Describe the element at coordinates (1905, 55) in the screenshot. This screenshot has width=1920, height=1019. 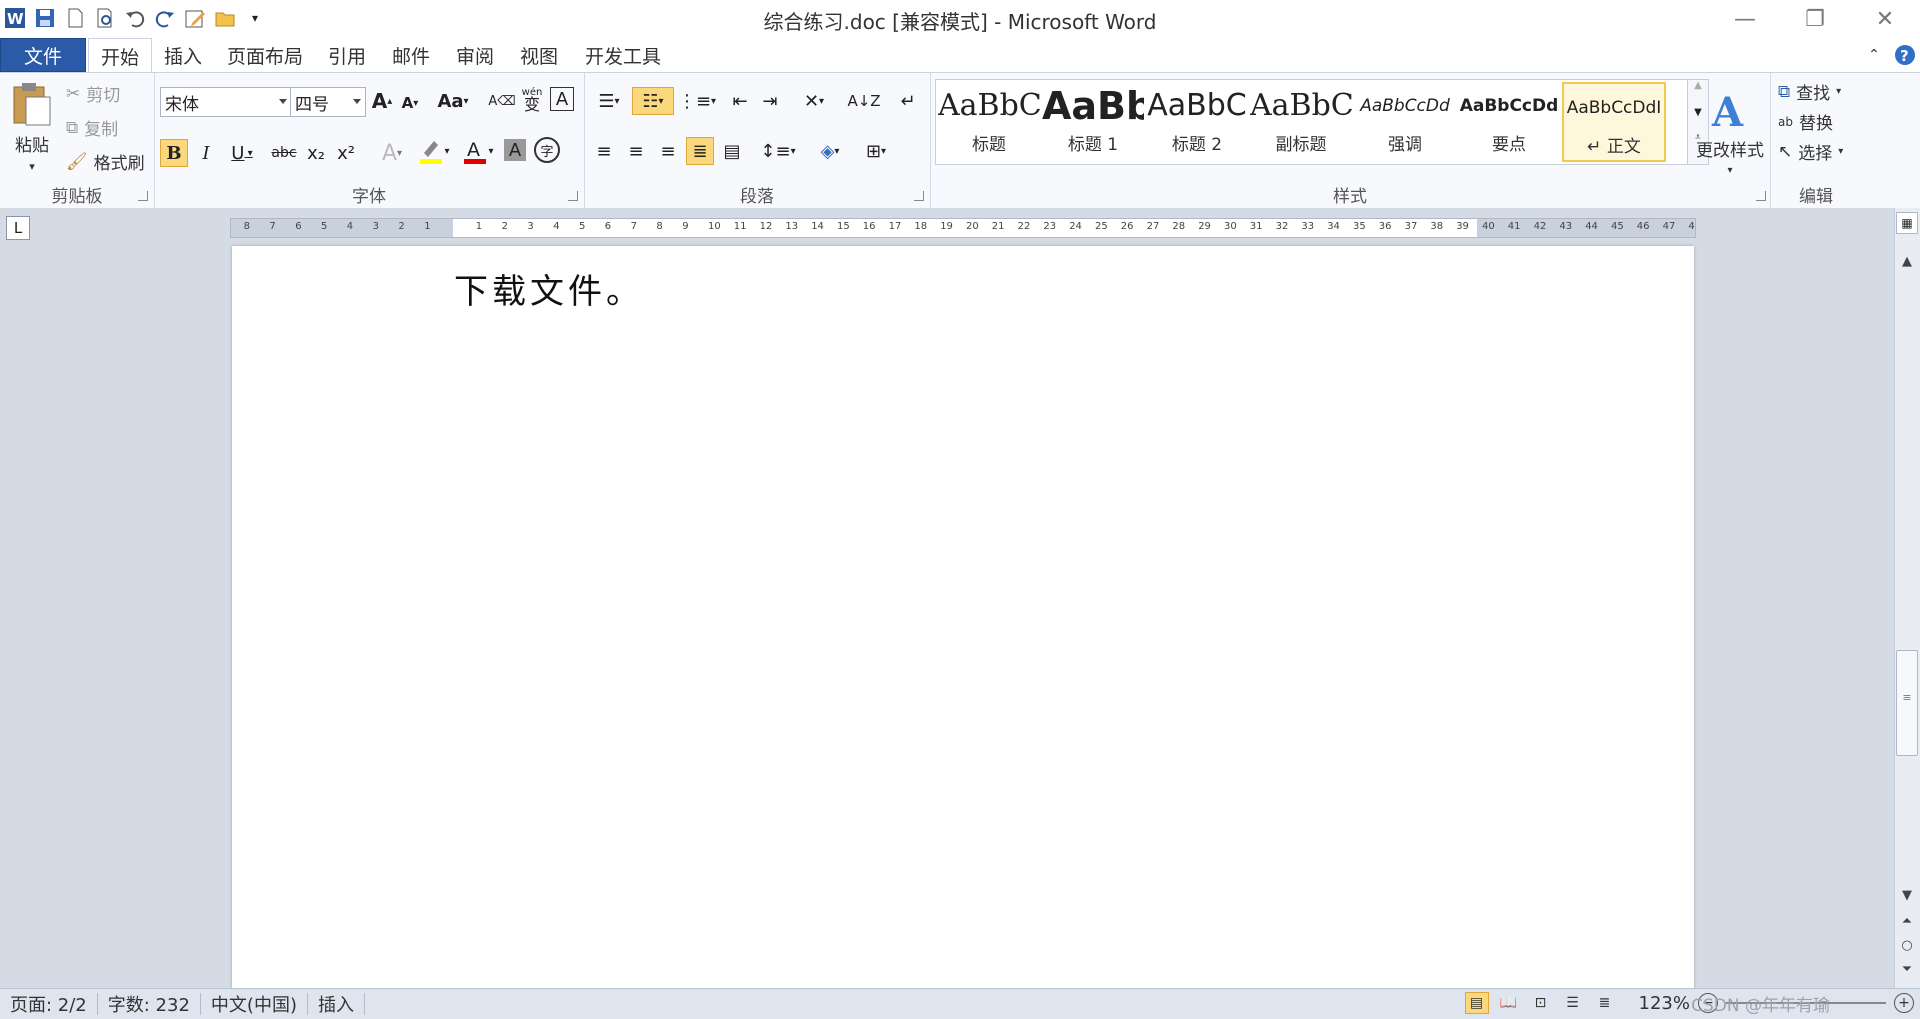
I see `help-icon: ?` at that location.